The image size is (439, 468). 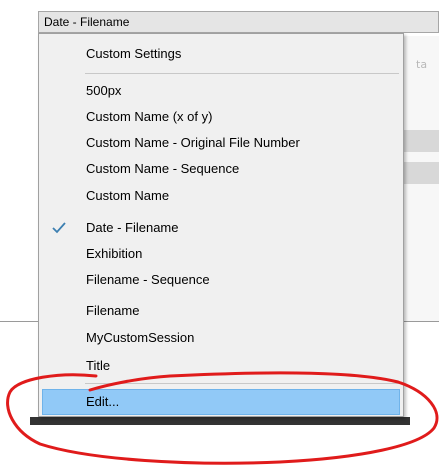 What do you see at coordinates (59, 228) in the screenshot?
I see `checkmark-icon` at bounding box center [59, 228].